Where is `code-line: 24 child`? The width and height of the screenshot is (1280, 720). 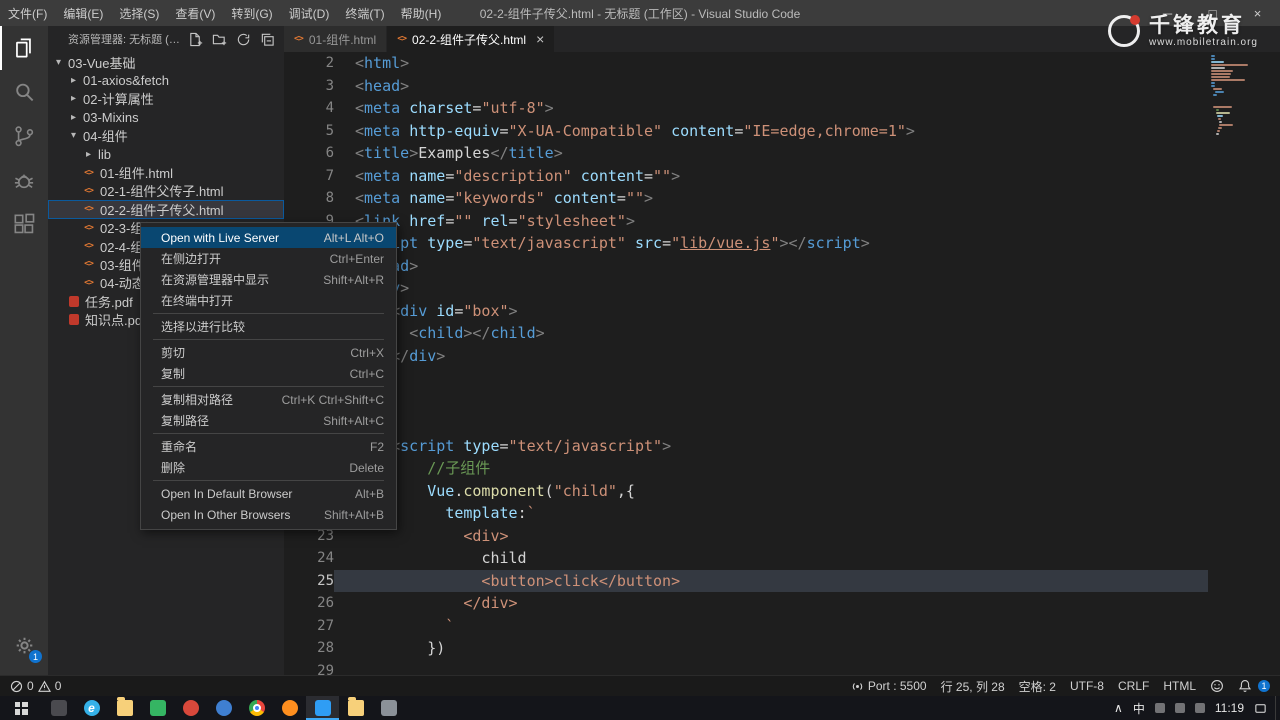
code-line: 24 child is located at coordinates (746, 558).